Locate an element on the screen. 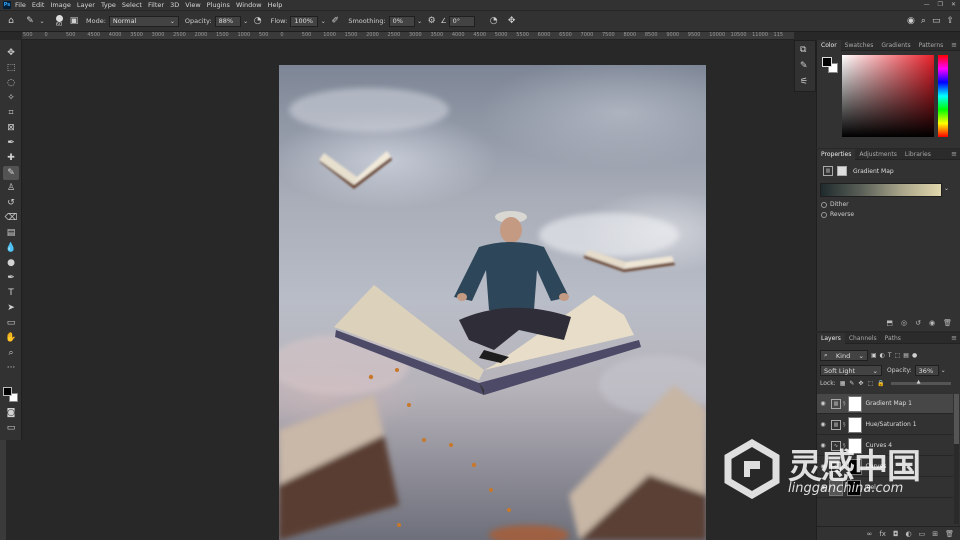  layer-row-gradient-map: ◉ ▥ § Gradient Map 1 is located at coordinates (885, 404).